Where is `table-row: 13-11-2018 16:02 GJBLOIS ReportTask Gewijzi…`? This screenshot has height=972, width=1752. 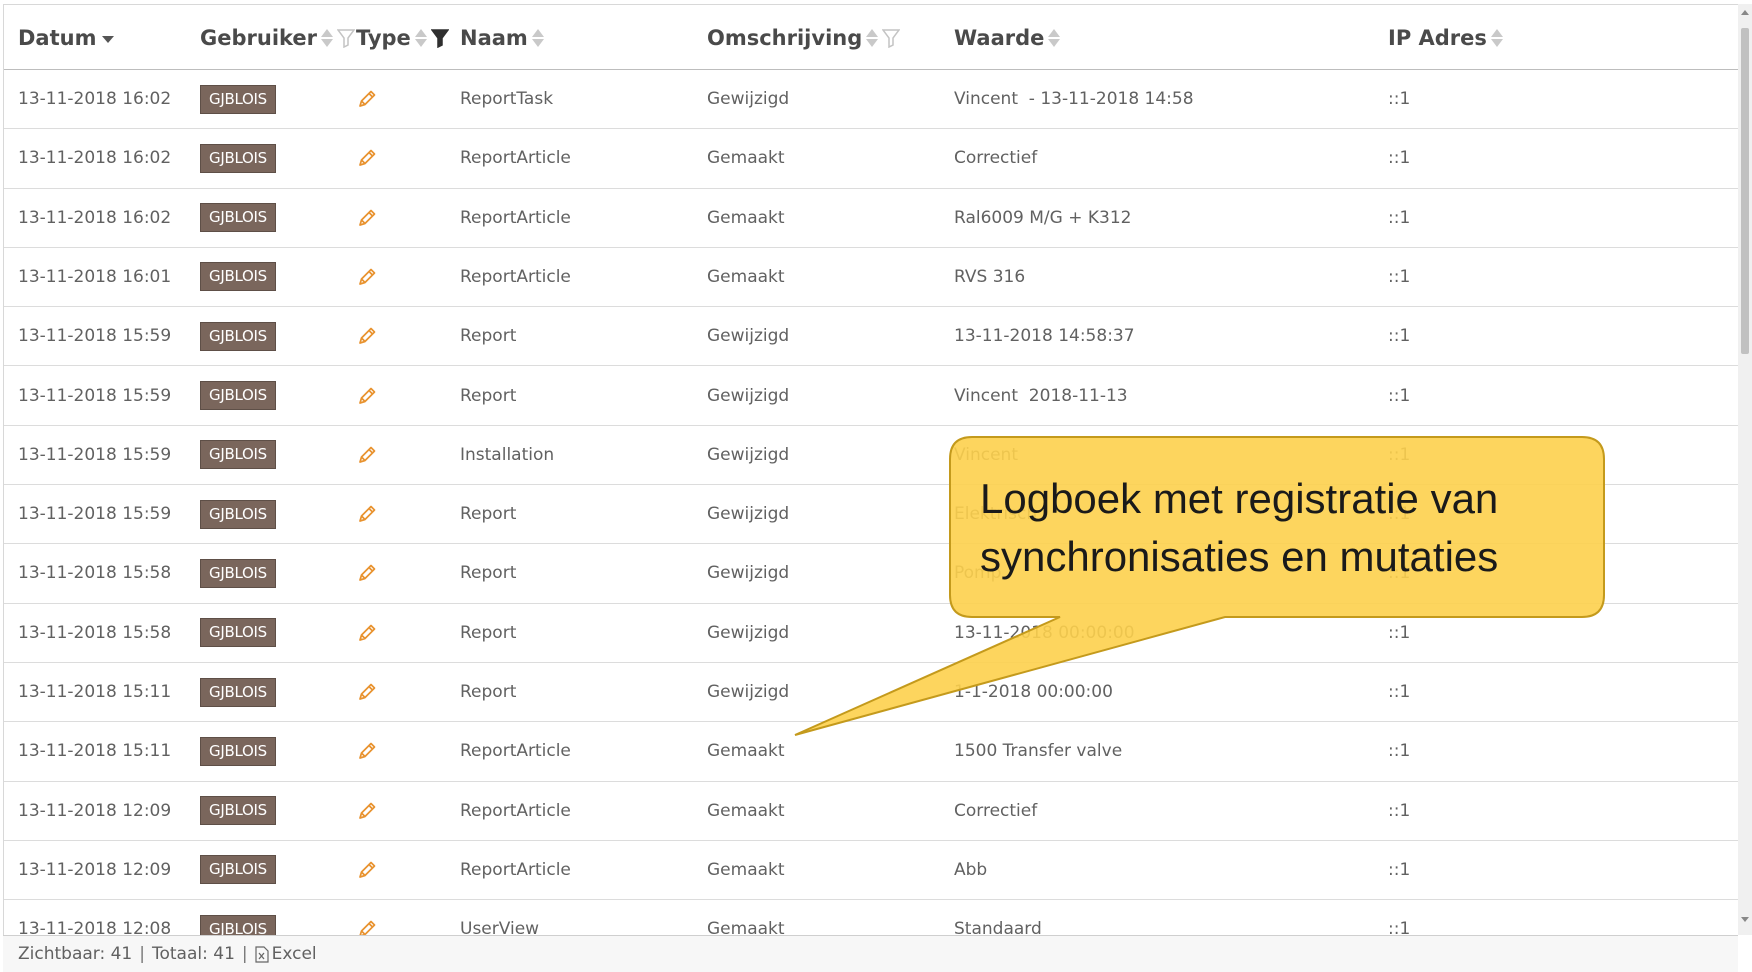
table-row: 13-11-2018 16:02 GJBLOIS ReportTask Gewijzi… is located at coordinates (871, 100).